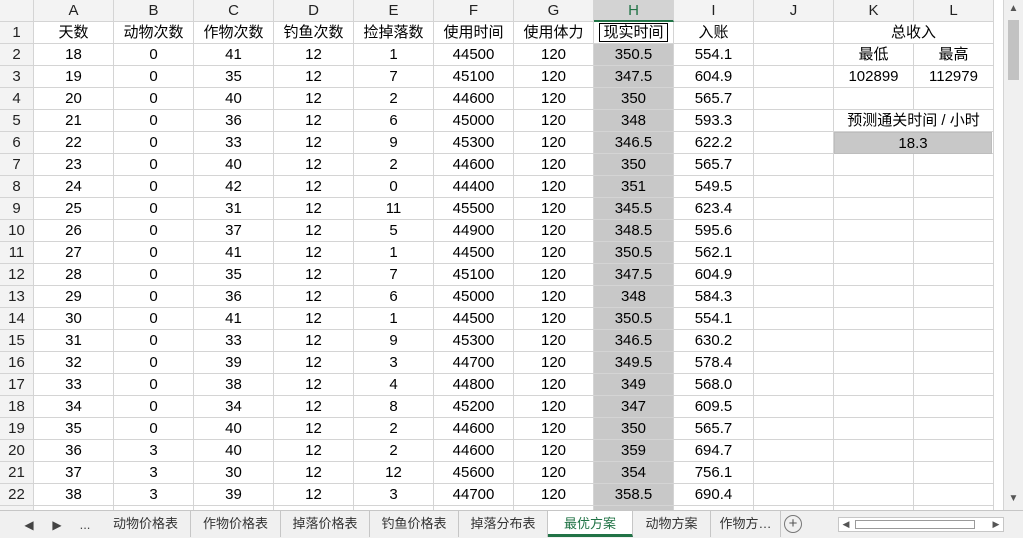 The image size is (1023, 538). What do you see at coordinates (634, 385) in the screenshot?
I see `table-cell: 349` at bounding box center [634, 385].